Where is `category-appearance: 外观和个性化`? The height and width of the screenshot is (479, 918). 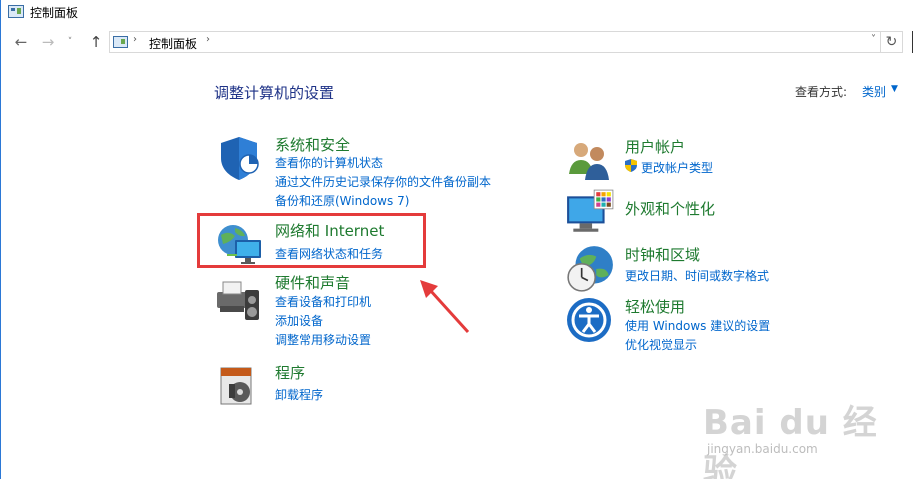 category-appearance: 外观和个性化 is located at coordinates (675, 214).